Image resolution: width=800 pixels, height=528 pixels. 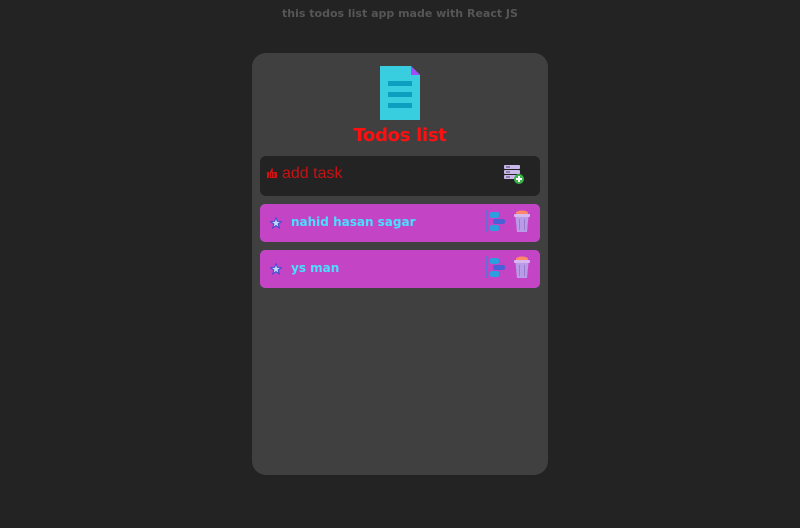 I want to click on todo-label: ys man, so click(x=315, y=268).